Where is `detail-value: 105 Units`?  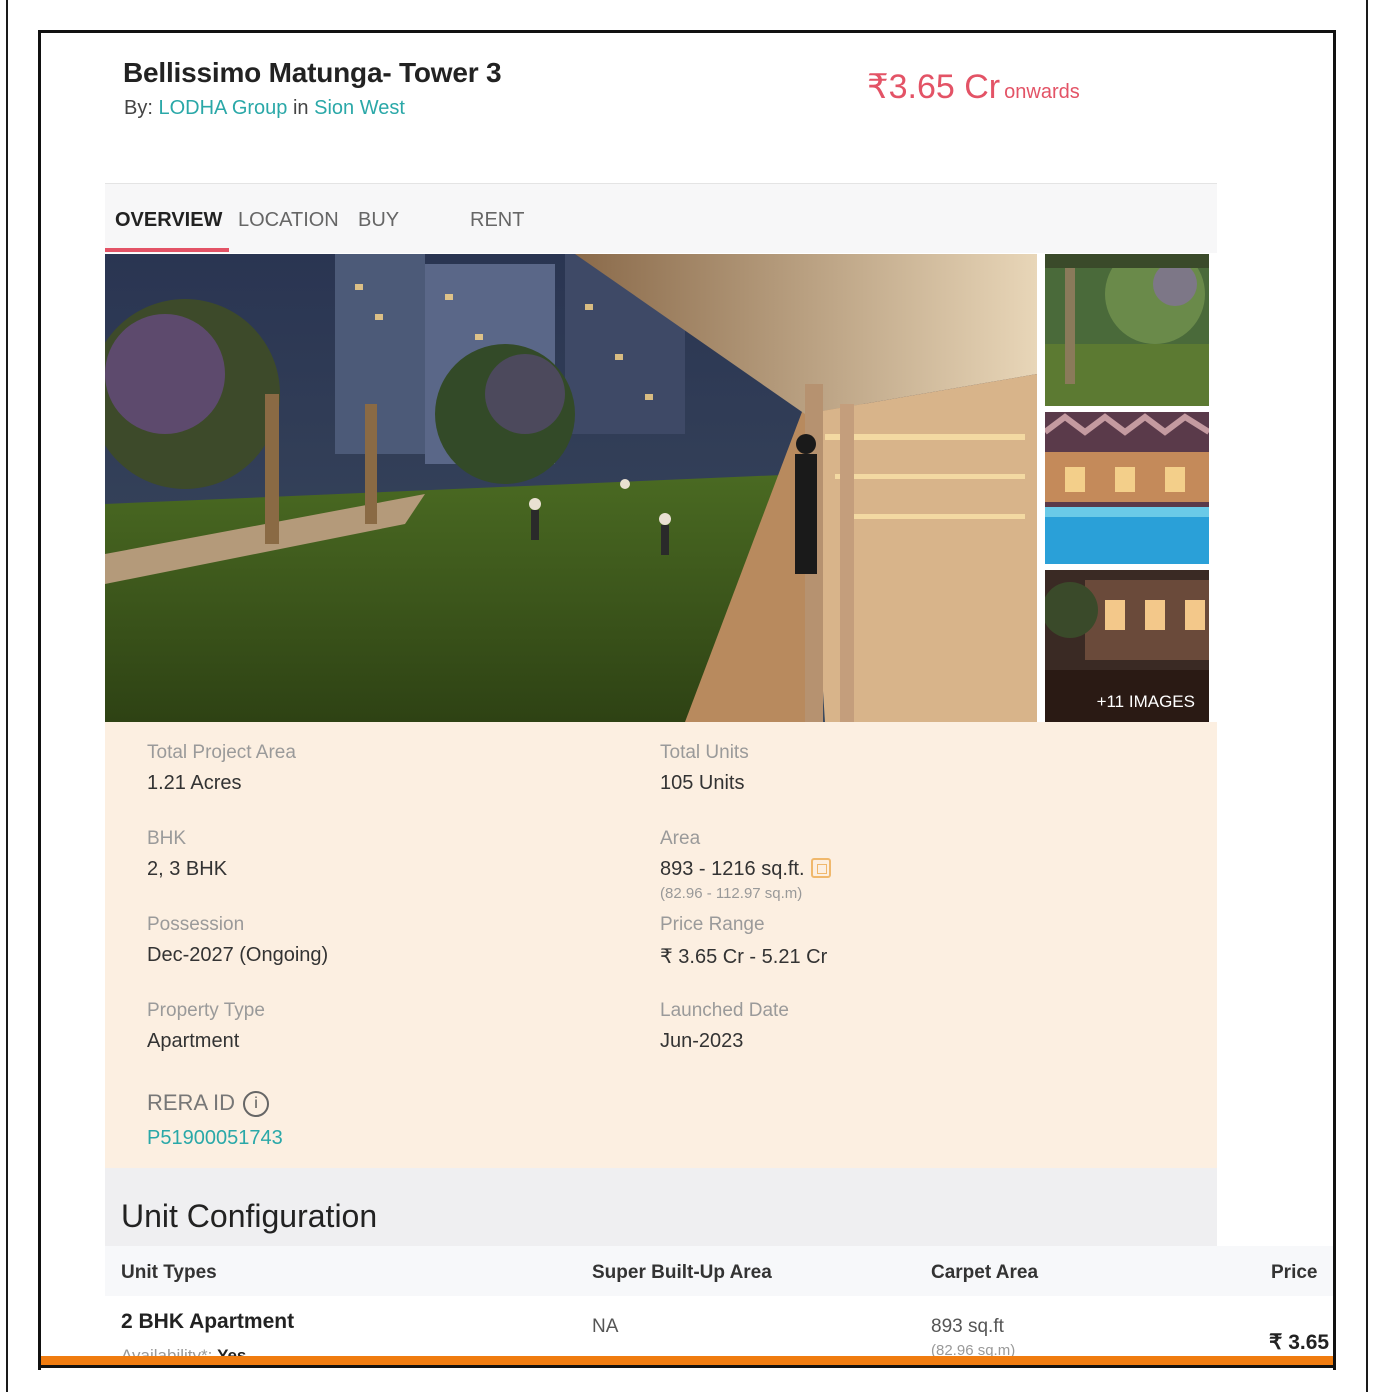
detail-value: 105 Units is located at coordinates (702, 783).